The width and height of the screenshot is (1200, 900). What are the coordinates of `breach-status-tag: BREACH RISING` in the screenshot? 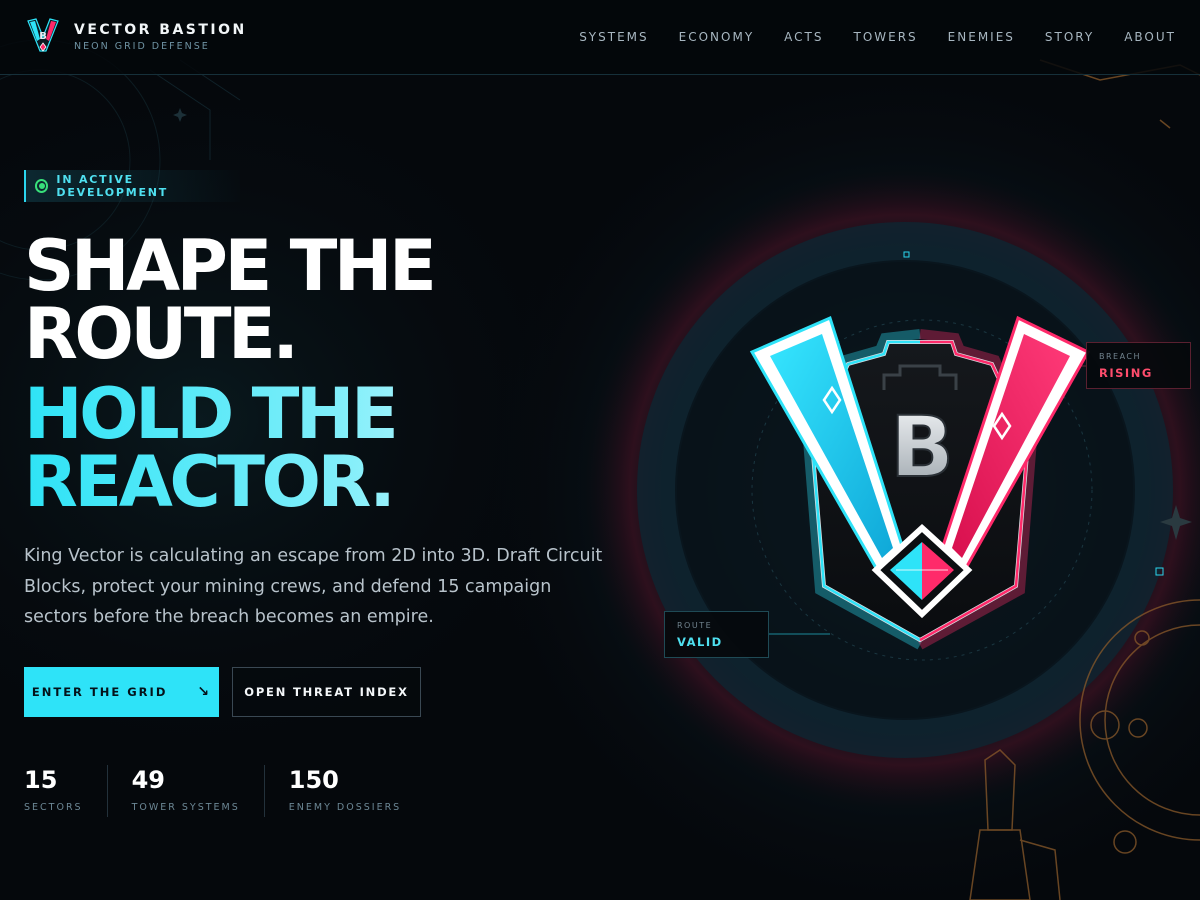 It's located at (1138, 365).